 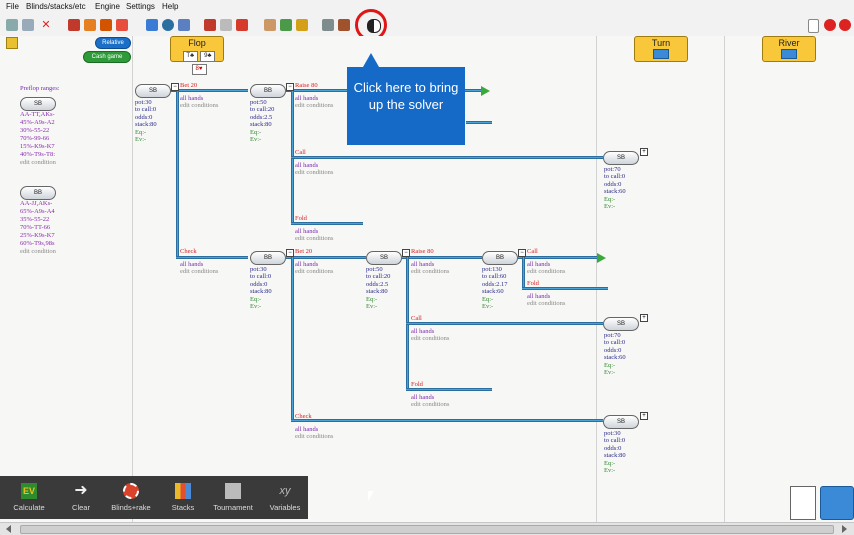 What do you see at coordinates (37, 235) in the screenshot?
I see `bb-range-line: 25%-K9s-K7` at bounding box center [37, 235].